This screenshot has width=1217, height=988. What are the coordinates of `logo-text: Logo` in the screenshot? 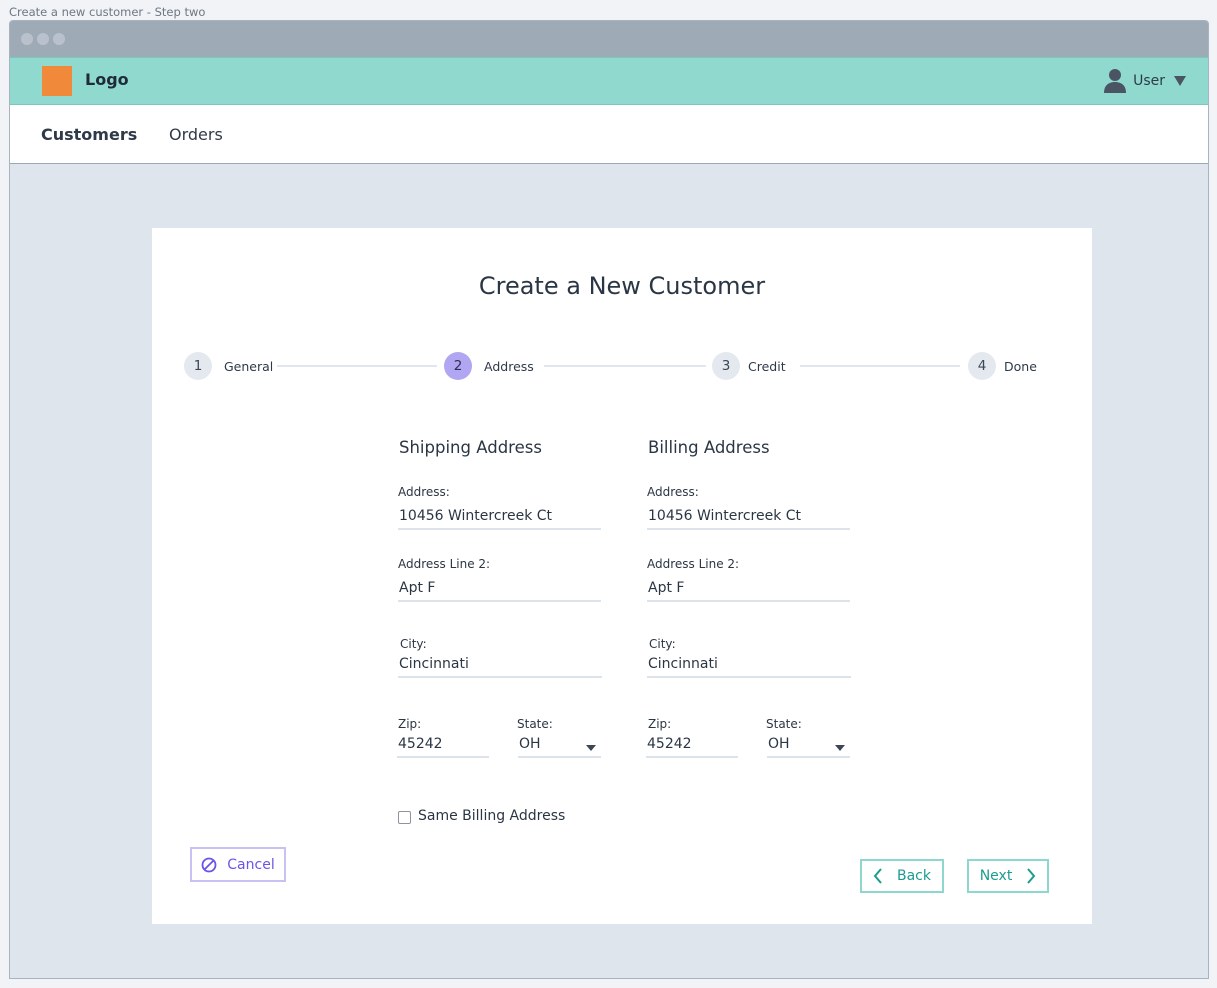 It's located at (107, 79).